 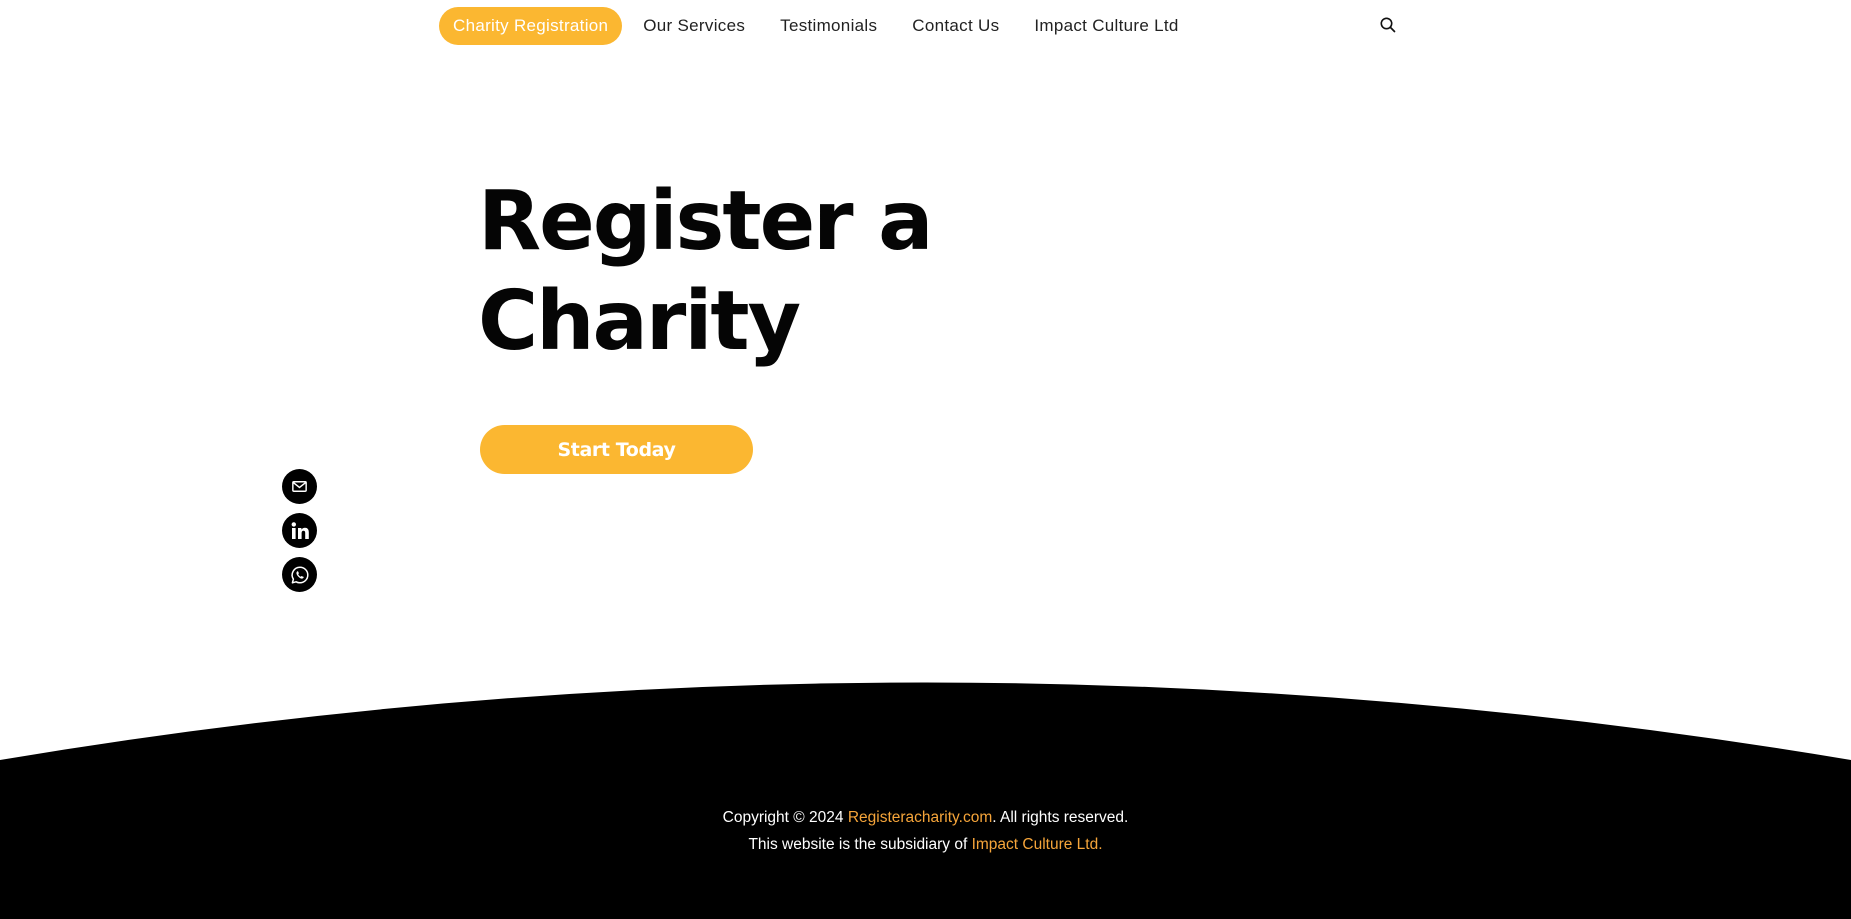 I want to click on whatsapp-icon, so click(x=299, y=574).